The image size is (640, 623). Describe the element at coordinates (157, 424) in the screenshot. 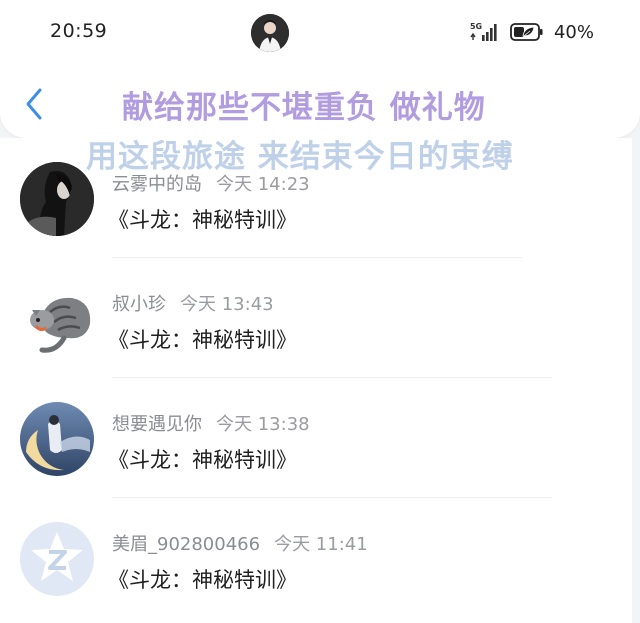

I see `sender-name: 想要遇见你` at that location.